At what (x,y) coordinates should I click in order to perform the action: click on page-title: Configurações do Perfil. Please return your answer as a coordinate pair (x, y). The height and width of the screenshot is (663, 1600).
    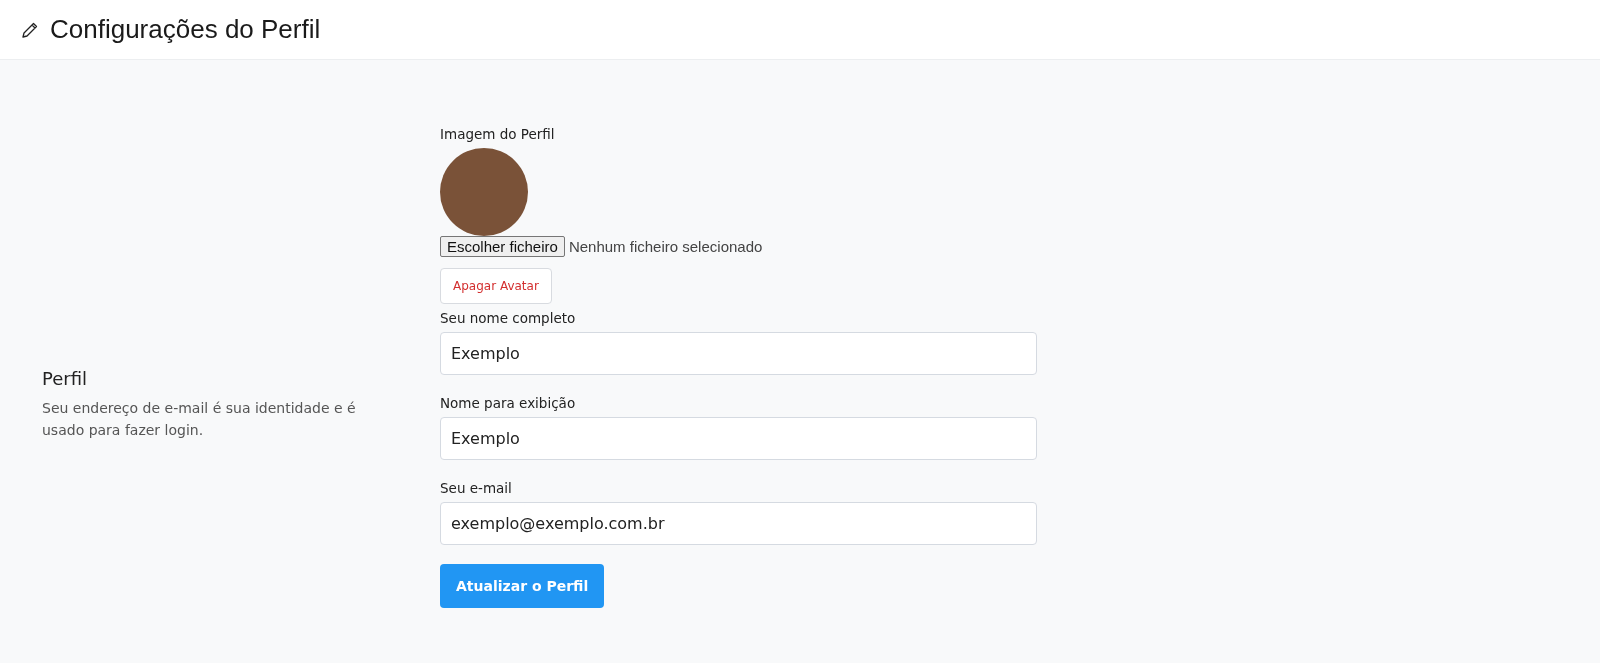
    Looking at the image, I should click on (185, 29).